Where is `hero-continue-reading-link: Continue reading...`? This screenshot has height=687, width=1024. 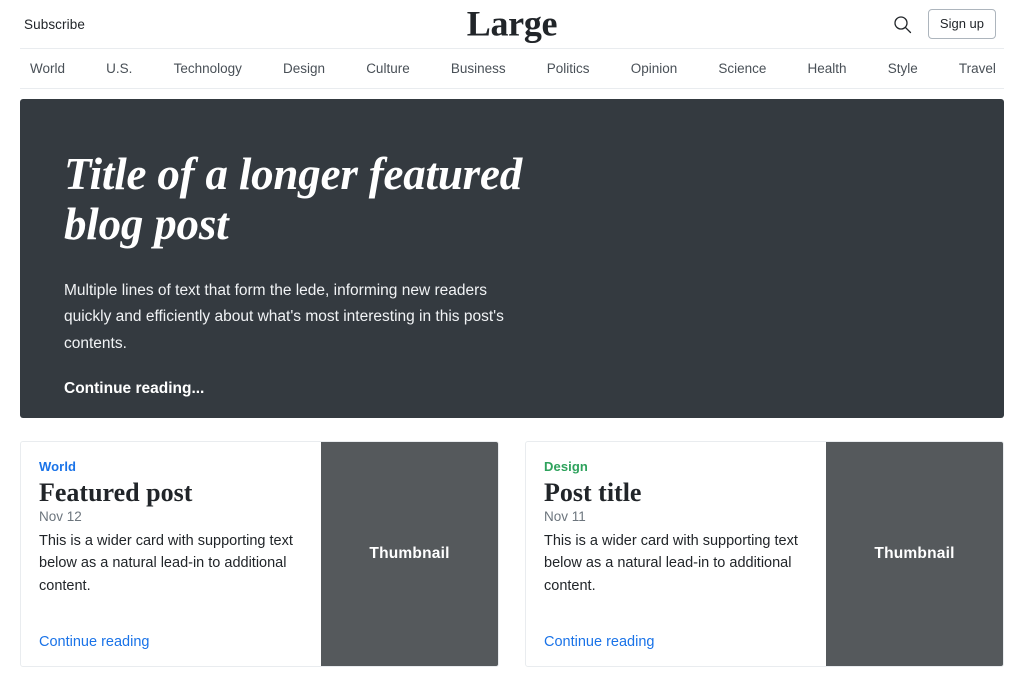
hero-continue-reading-link: Continue reading... is located at coordinates (134, 389).